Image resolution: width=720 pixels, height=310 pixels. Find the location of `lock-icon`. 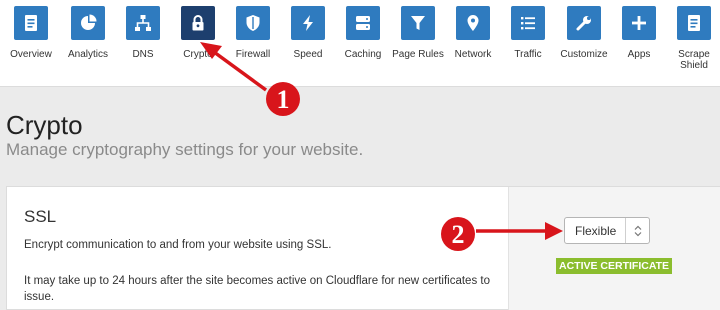

lock-icon is located at coordinates (198, 23).